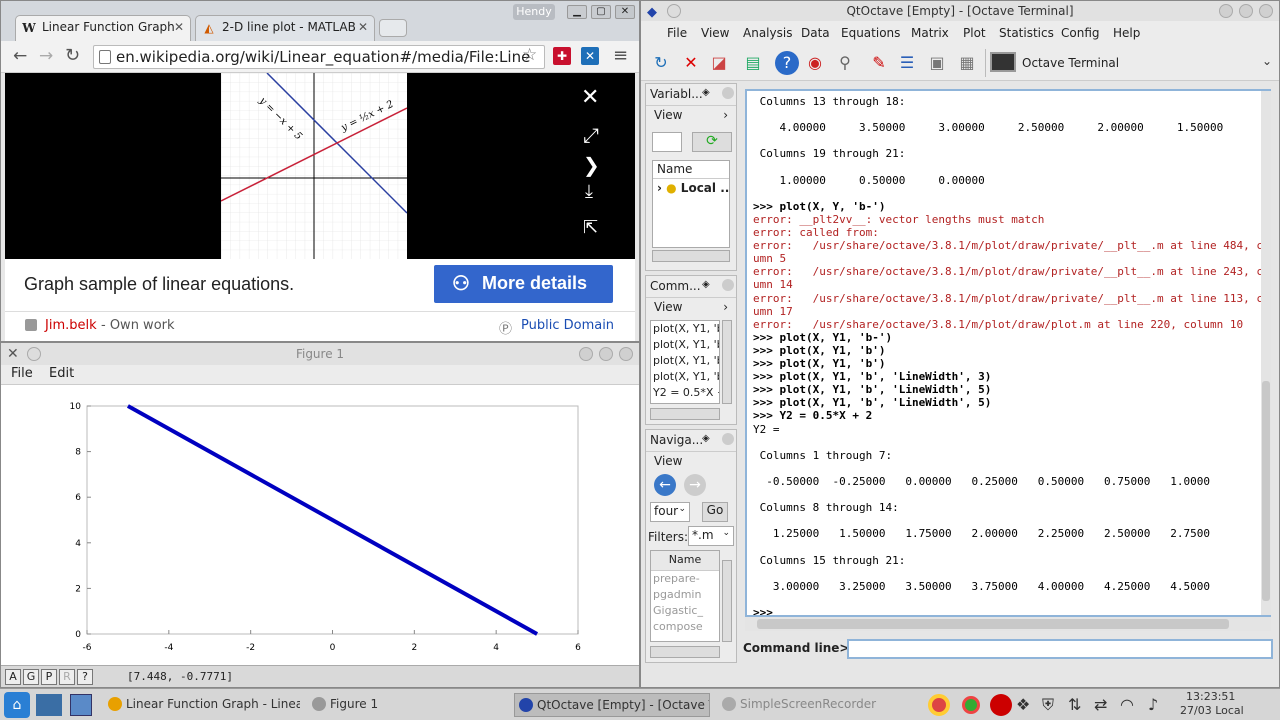 The image size is (1280, 720). What do you see at coordinates (31, 677) in the screenshot?
I see `grid-button: G` at bounding box center [31, 677].